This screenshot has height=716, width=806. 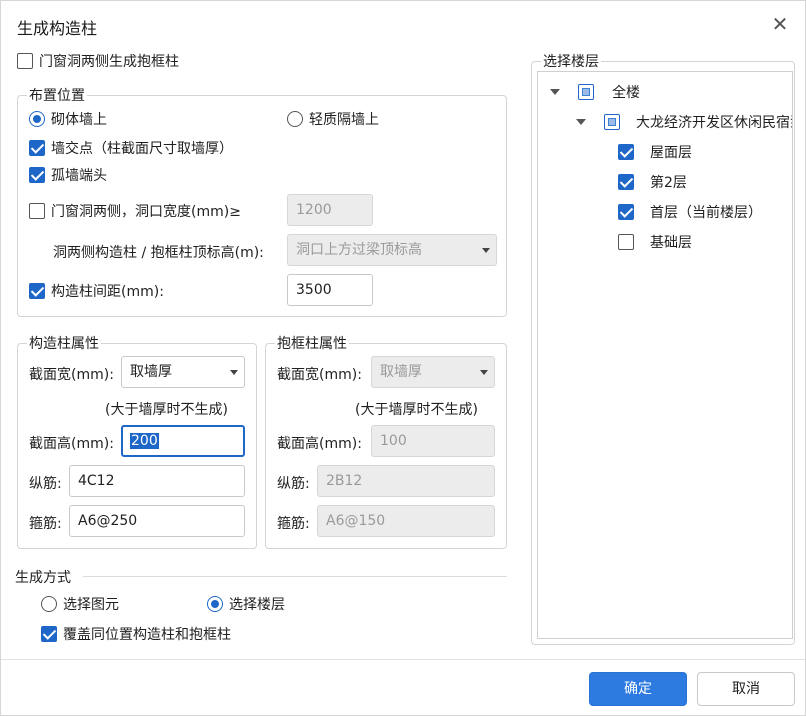 I want to click on radio-light-wall-indicator, so click(x=295, y=119).